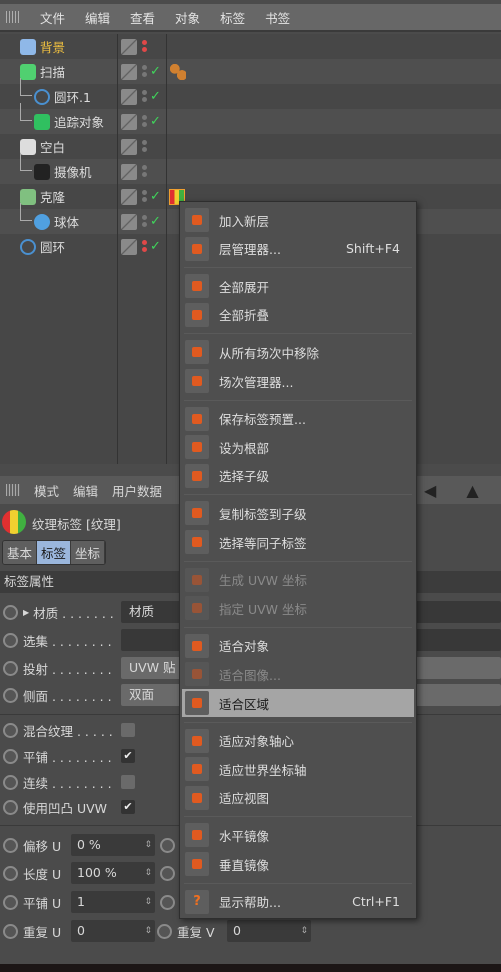 The height and width of the screenshot is (972, 501). I want to click on tab-basic: 基本, so click(20, 552).